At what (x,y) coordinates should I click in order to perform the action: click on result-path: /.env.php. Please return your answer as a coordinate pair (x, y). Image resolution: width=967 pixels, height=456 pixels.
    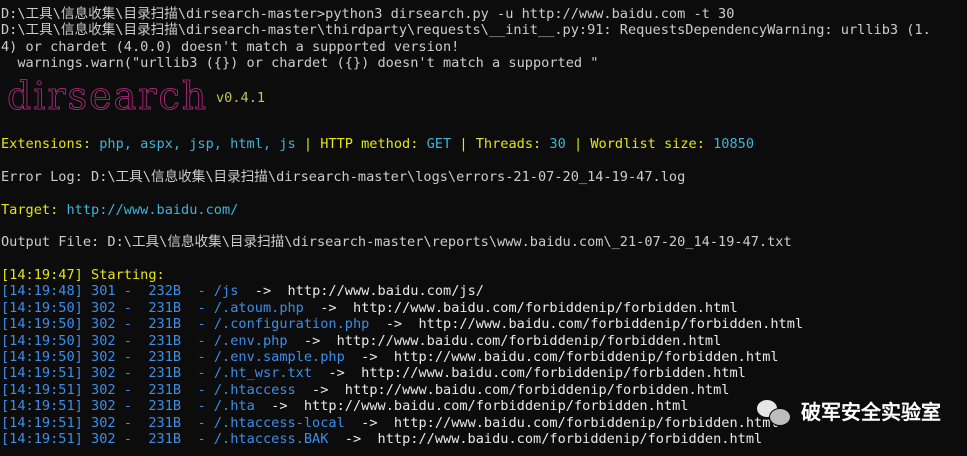
    Looking at the image, I should click on (250, 340).